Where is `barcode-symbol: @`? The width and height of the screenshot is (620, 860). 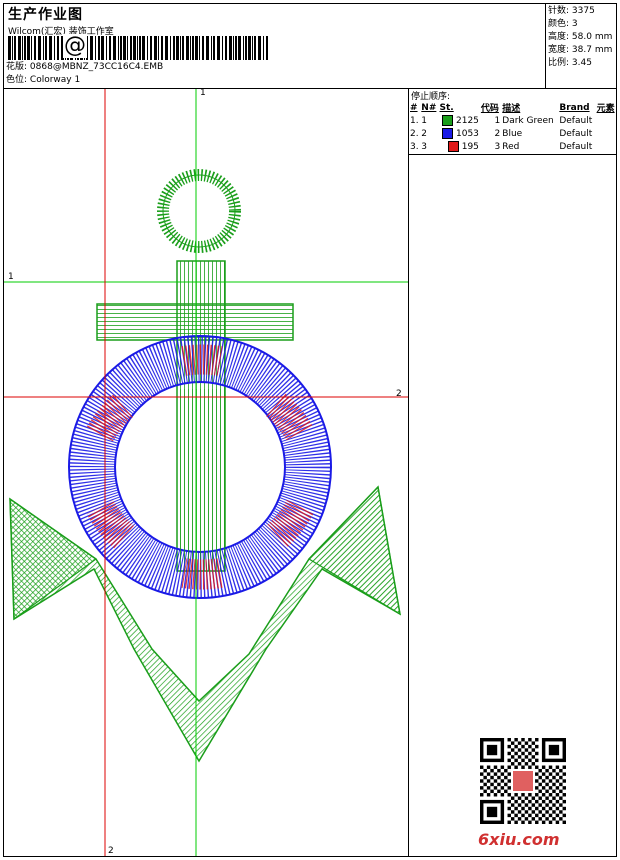 barcode-symbol: @ is located at coordinates (75, 45).